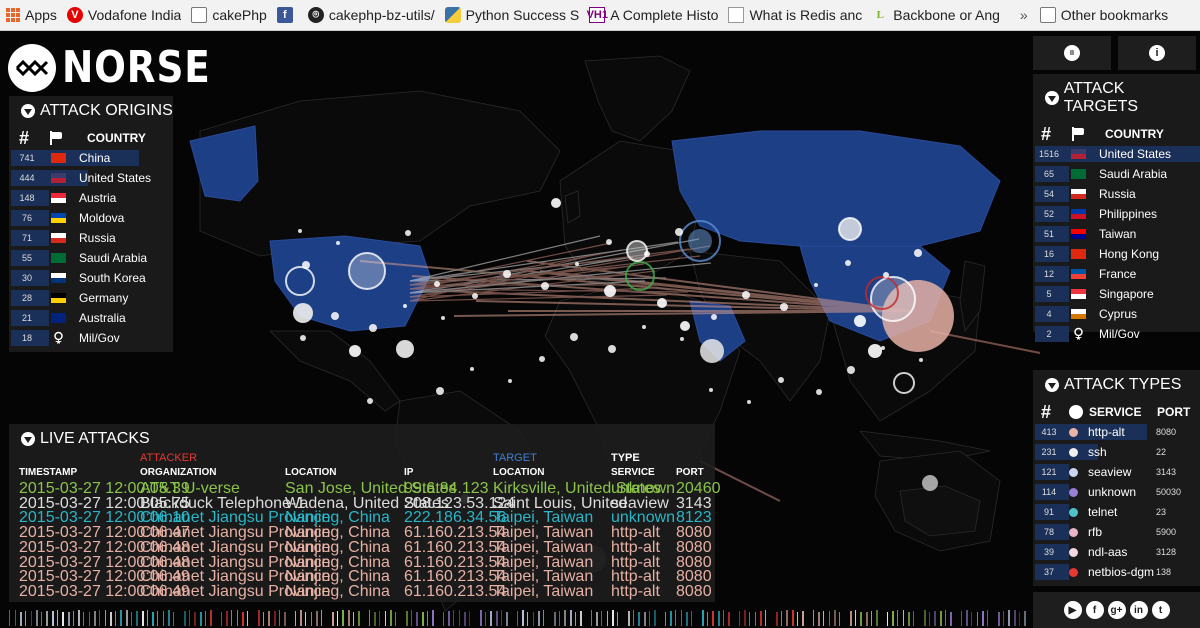 The image size is (1200, 628). I want to click on country-row: 148 Austria, so click(92, 198).